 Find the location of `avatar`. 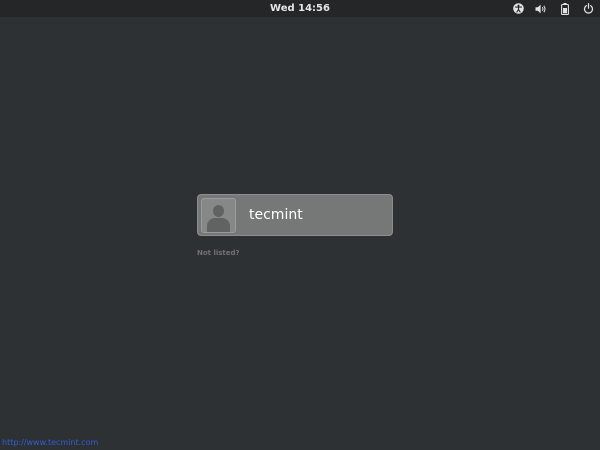

avatar is located at coordinates (218, 215).